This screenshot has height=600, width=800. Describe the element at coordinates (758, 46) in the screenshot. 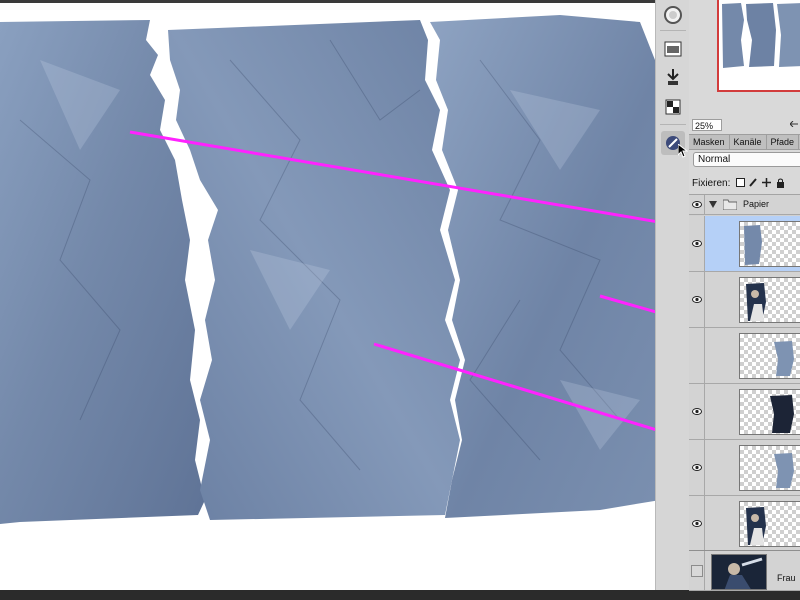

I see `navigator-preview` at that location.